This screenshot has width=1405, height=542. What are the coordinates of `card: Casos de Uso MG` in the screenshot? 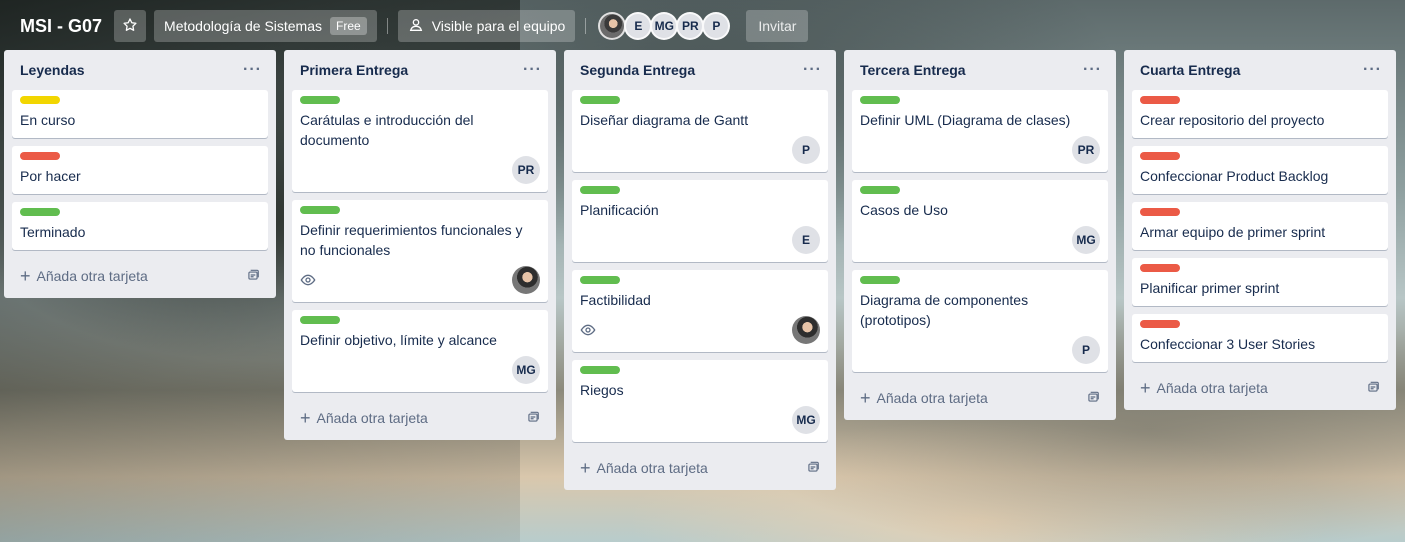 It's located at (980, 221).